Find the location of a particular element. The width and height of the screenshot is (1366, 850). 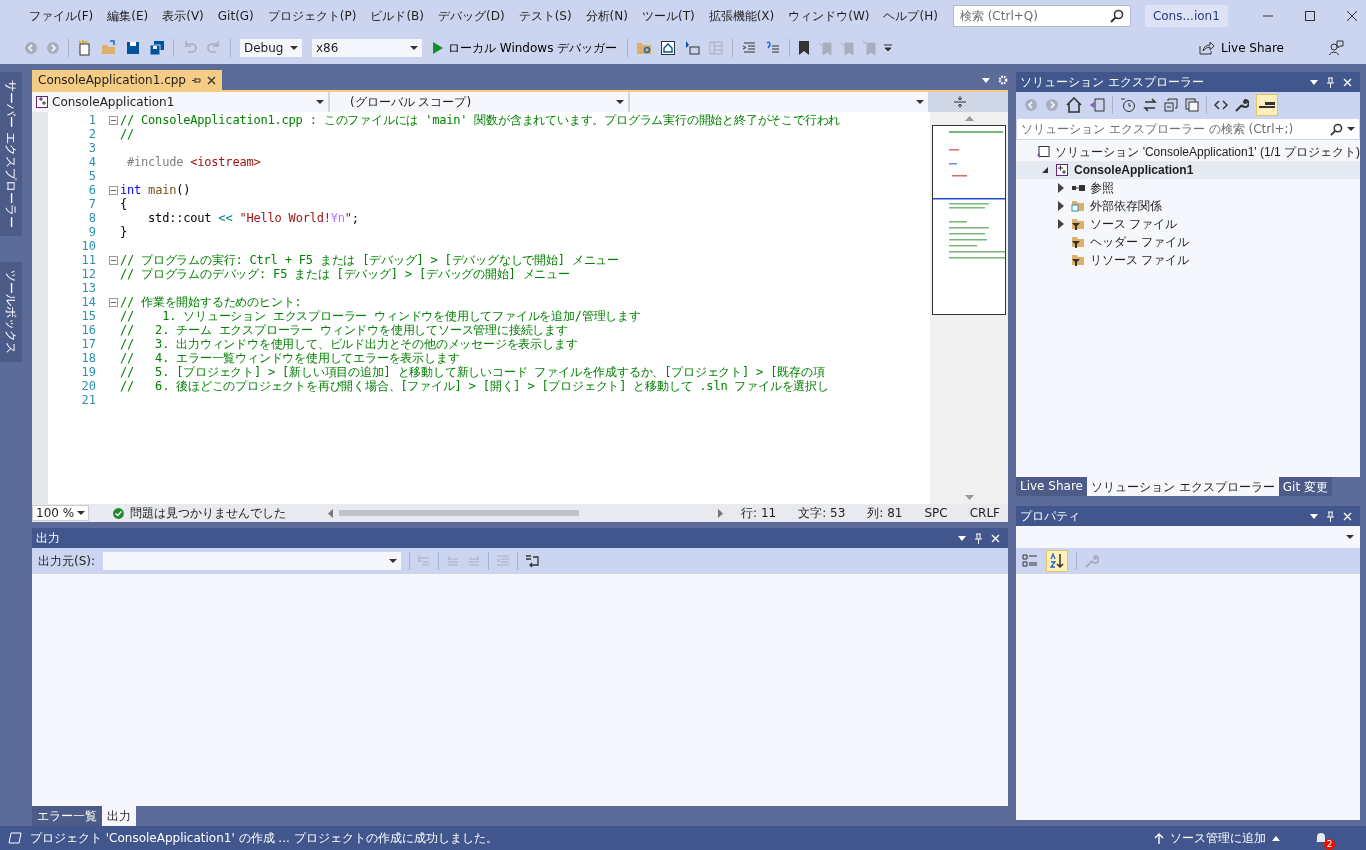

save-all-icon is located at coordinates (157, 48).